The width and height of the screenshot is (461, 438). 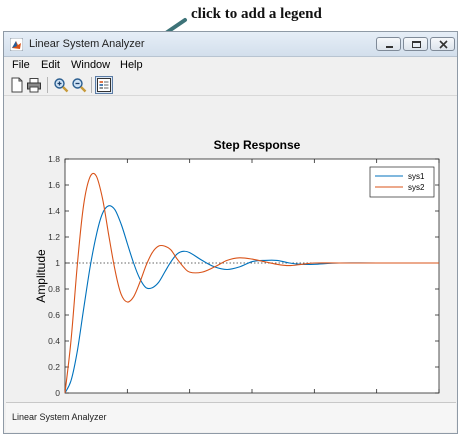 What do you see at coordinates (61, 85) in the screenshot?
I see `zoom-in-icon` at bounding box center [61, 85].